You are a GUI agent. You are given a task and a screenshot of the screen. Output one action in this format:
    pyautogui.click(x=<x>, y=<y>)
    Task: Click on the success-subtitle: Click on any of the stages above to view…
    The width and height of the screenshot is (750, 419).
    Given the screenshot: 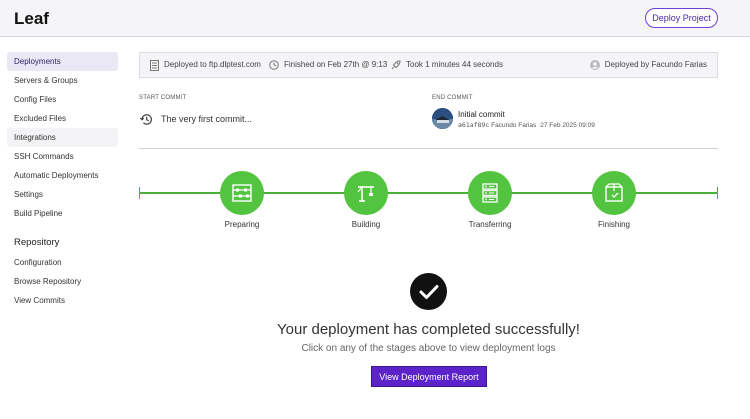 What is the action you would take?
    pyautogui.click(x=428, y=348)
    